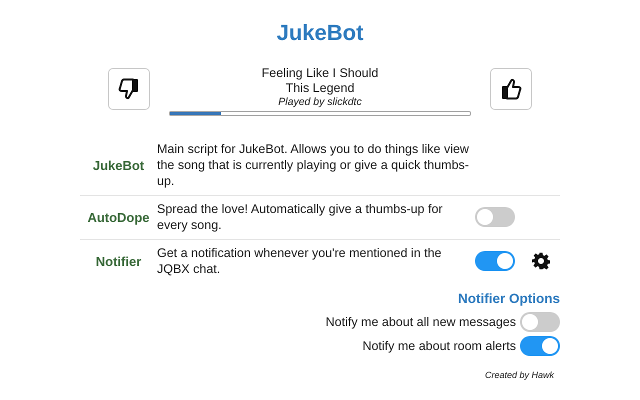 Image resolution: width=640 pixels, height=400 pixels. Describe the element at coordinates (119, 261) in the screenshot. I see `script-name: Notifier` at that location.